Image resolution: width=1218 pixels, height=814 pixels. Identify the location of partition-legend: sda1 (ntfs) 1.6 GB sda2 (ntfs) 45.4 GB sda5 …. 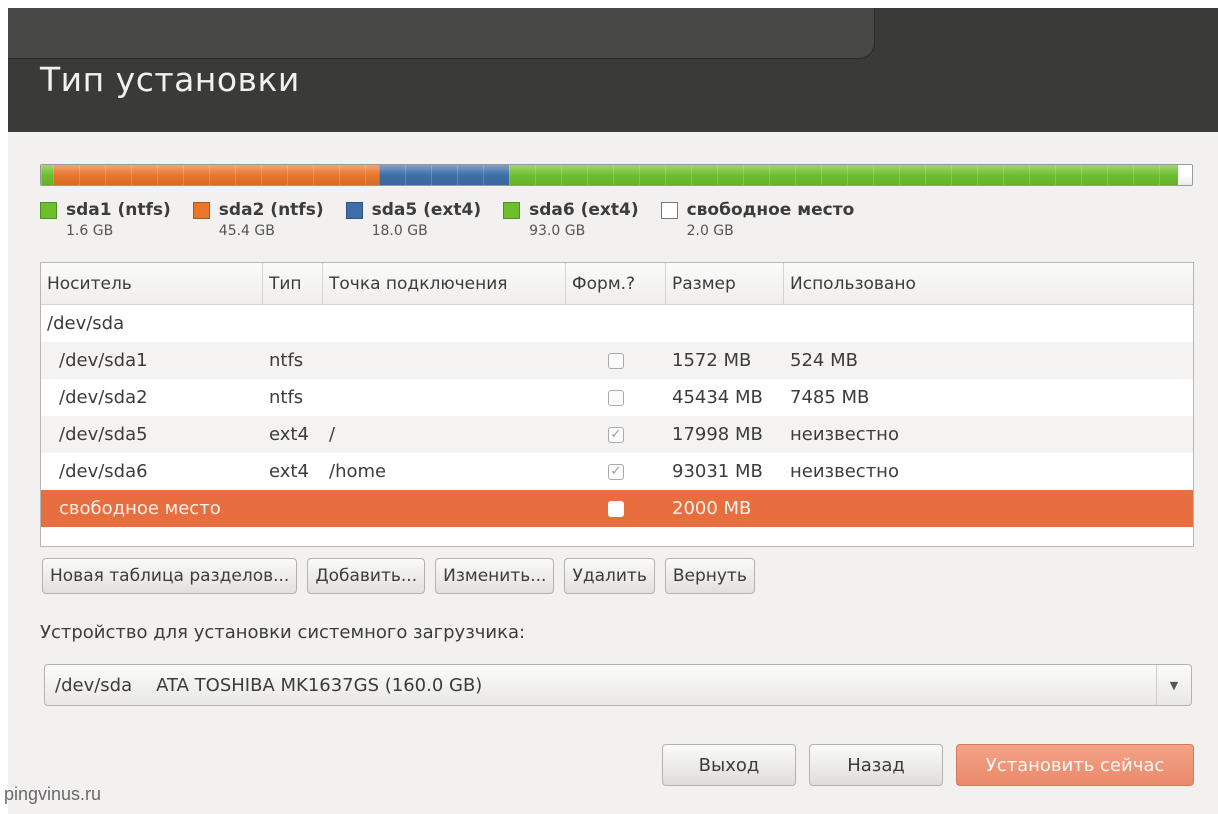
(458, 219).